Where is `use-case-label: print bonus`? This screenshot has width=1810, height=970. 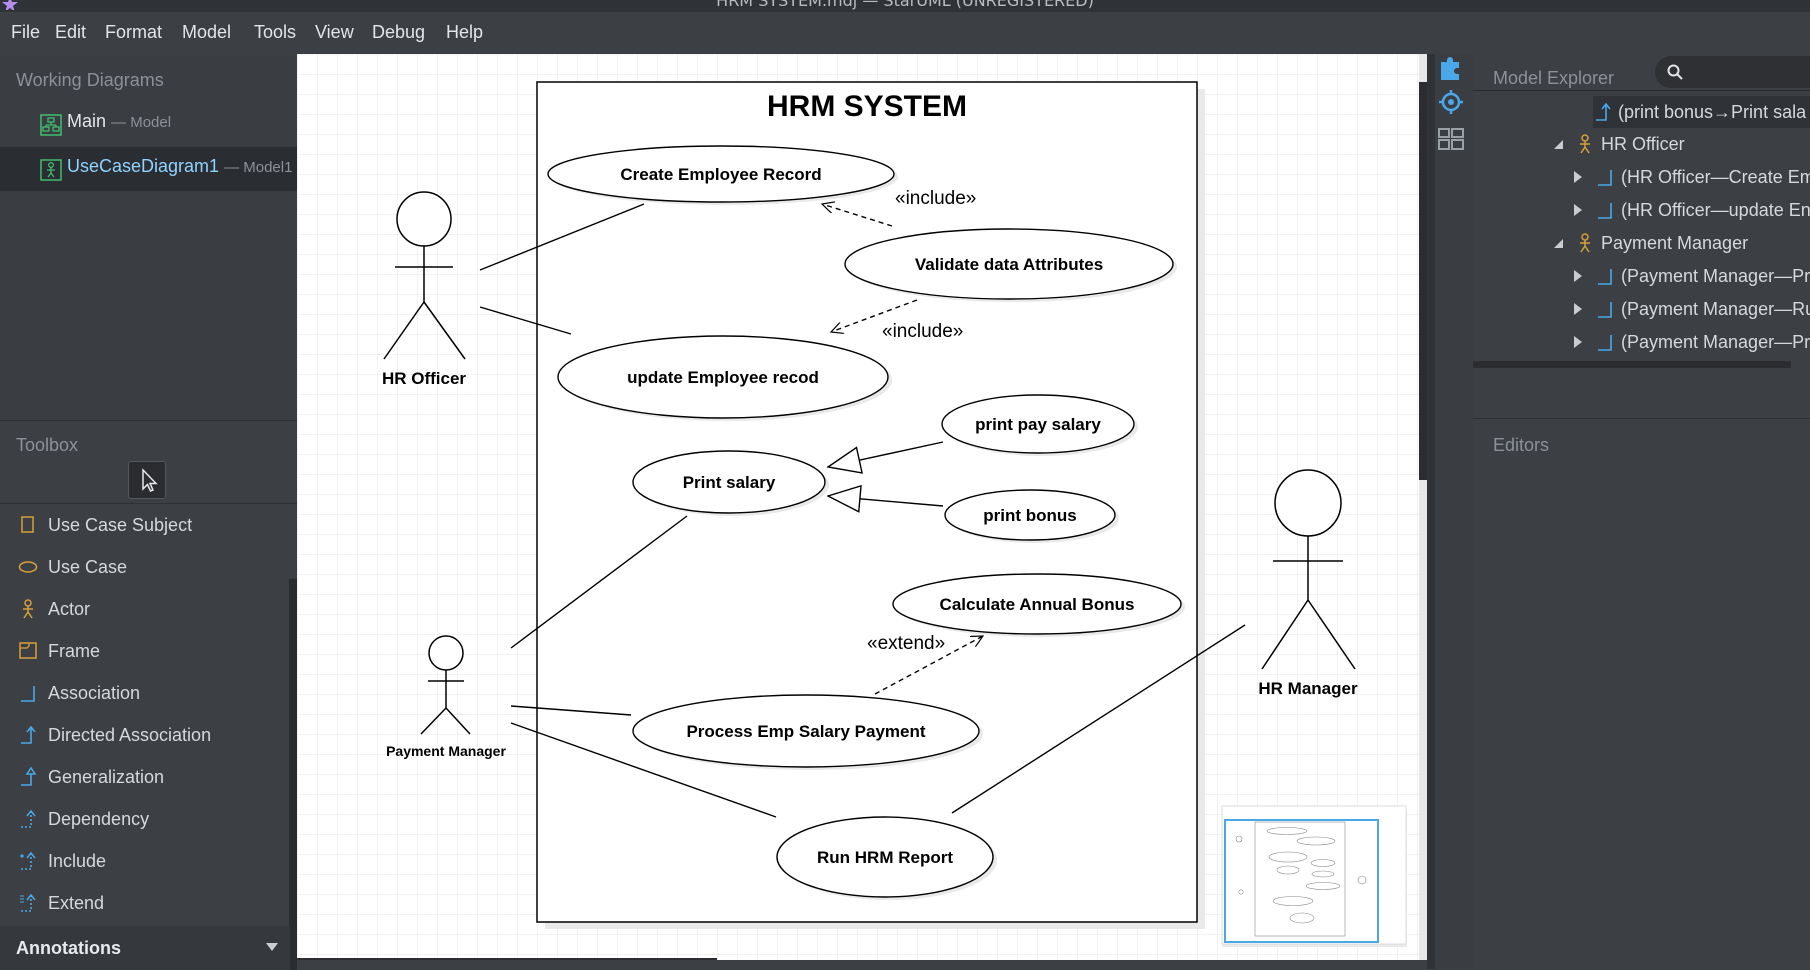 use-case-label: print bonus is located at coordinates (1029, 515).